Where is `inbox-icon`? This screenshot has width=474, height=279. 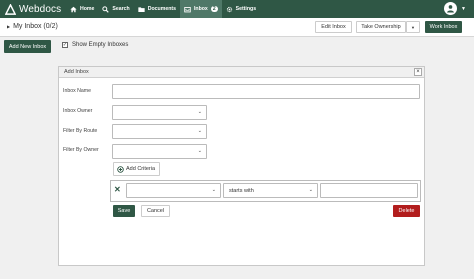 inbox-icon is located at coordinates (187, 9).